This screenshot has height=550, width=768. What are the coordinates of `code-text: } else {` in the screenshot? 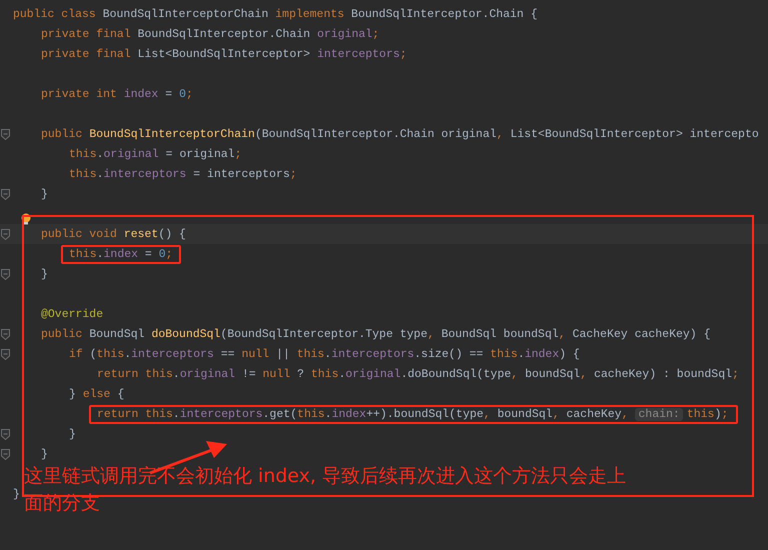 It's located at (96, 394).